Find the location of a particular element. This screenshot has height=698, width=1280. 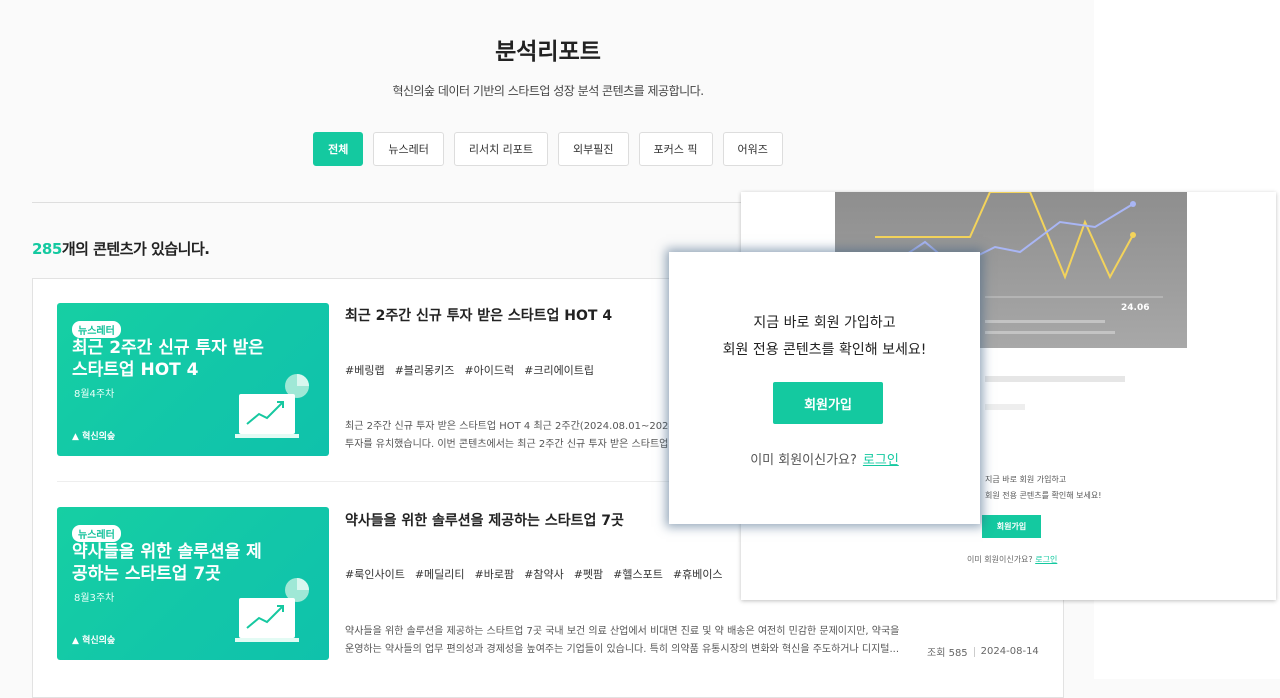

item-meta: 조회 585 2024-08-14 is located at coordinates (983, 651).